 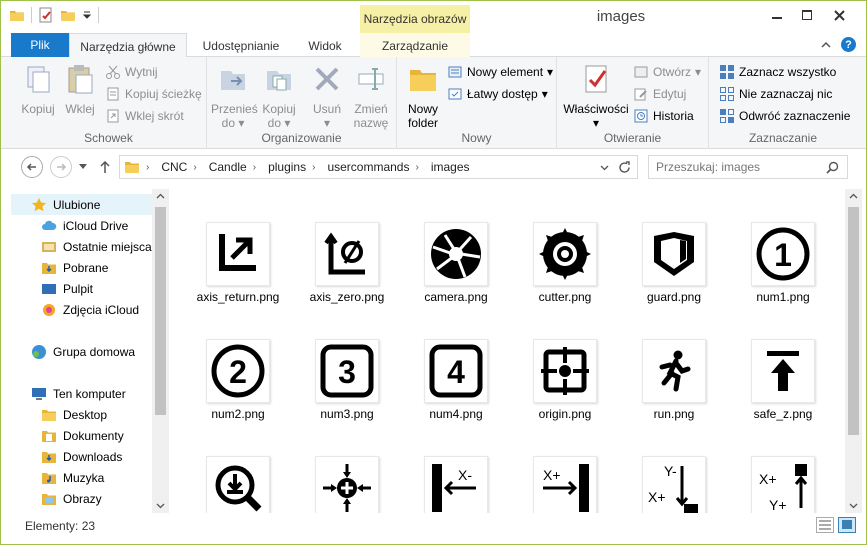 I want to click on nav-item-icloud-photos: Zdjęcia iCloud, so click(x=90, y=309).